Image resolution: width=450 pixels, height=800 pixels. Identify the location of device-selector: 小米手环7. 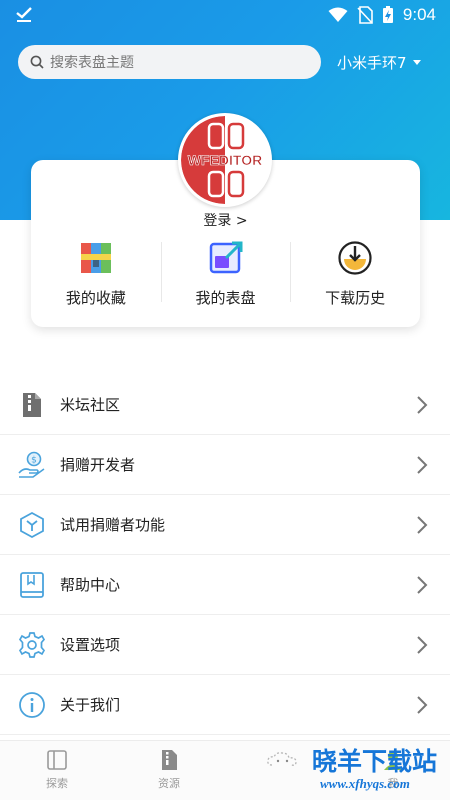
(379, 62).